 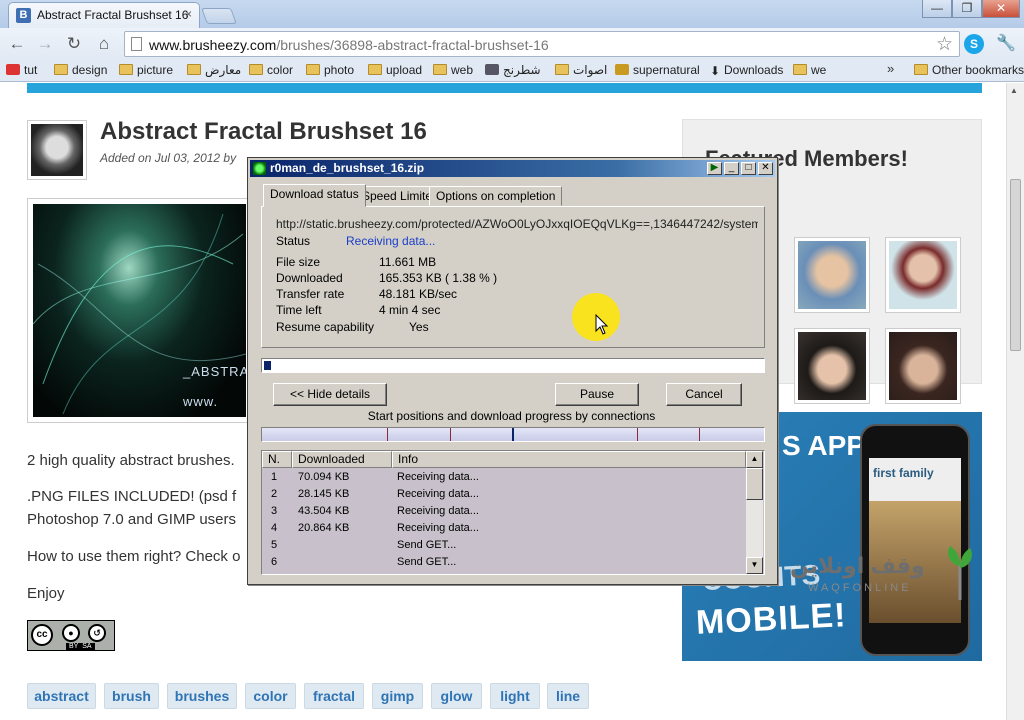 I want to click on downloaded-value: 165.353 KB ( 1.38 % ), so click(x=438, y=278).